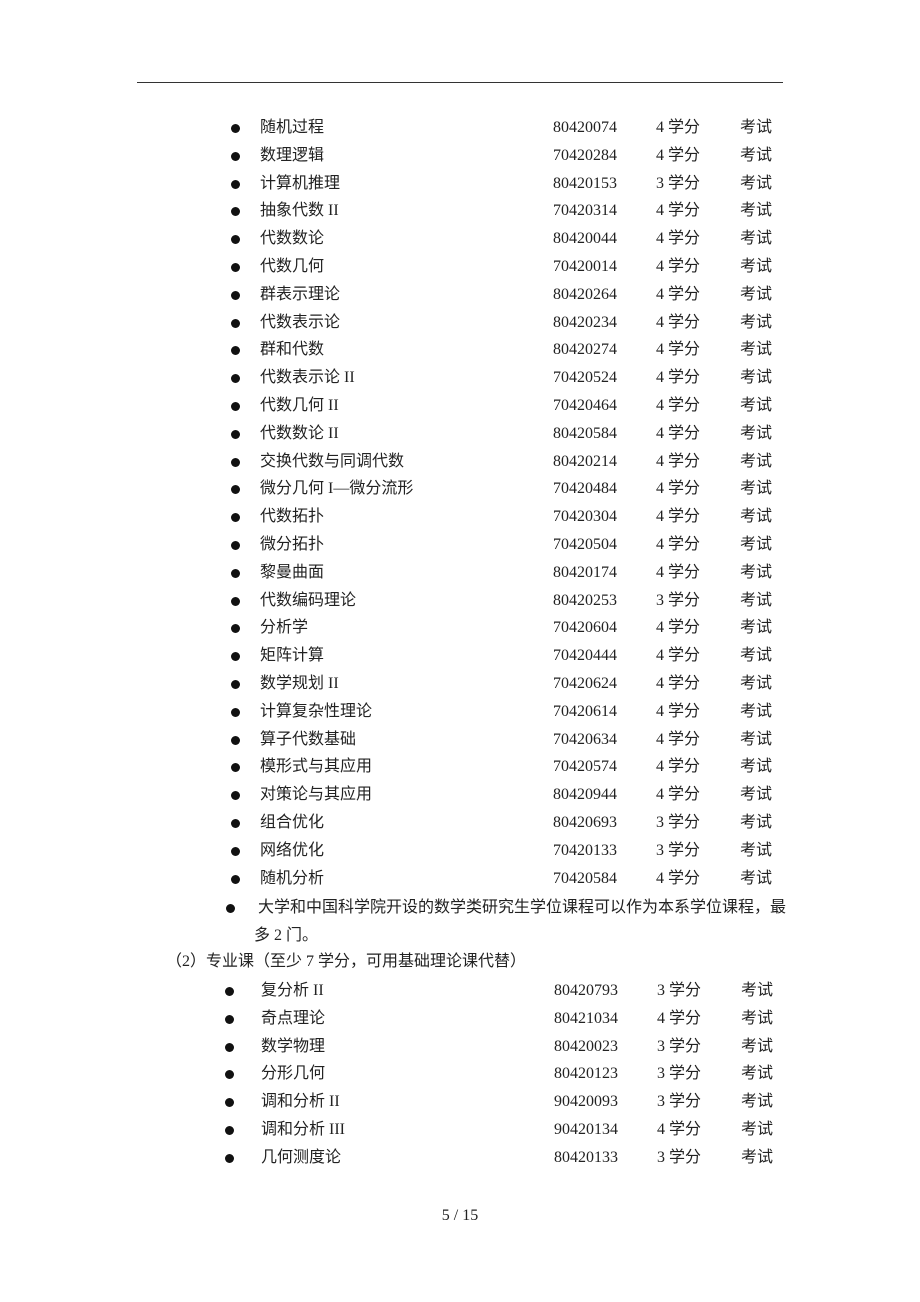 This screenshot has height=1302, width=920. What do you see at coordinates (308, 600) in the screenshot?
I see `course-name: 代数编码理论` at bounding box center [308, 600].